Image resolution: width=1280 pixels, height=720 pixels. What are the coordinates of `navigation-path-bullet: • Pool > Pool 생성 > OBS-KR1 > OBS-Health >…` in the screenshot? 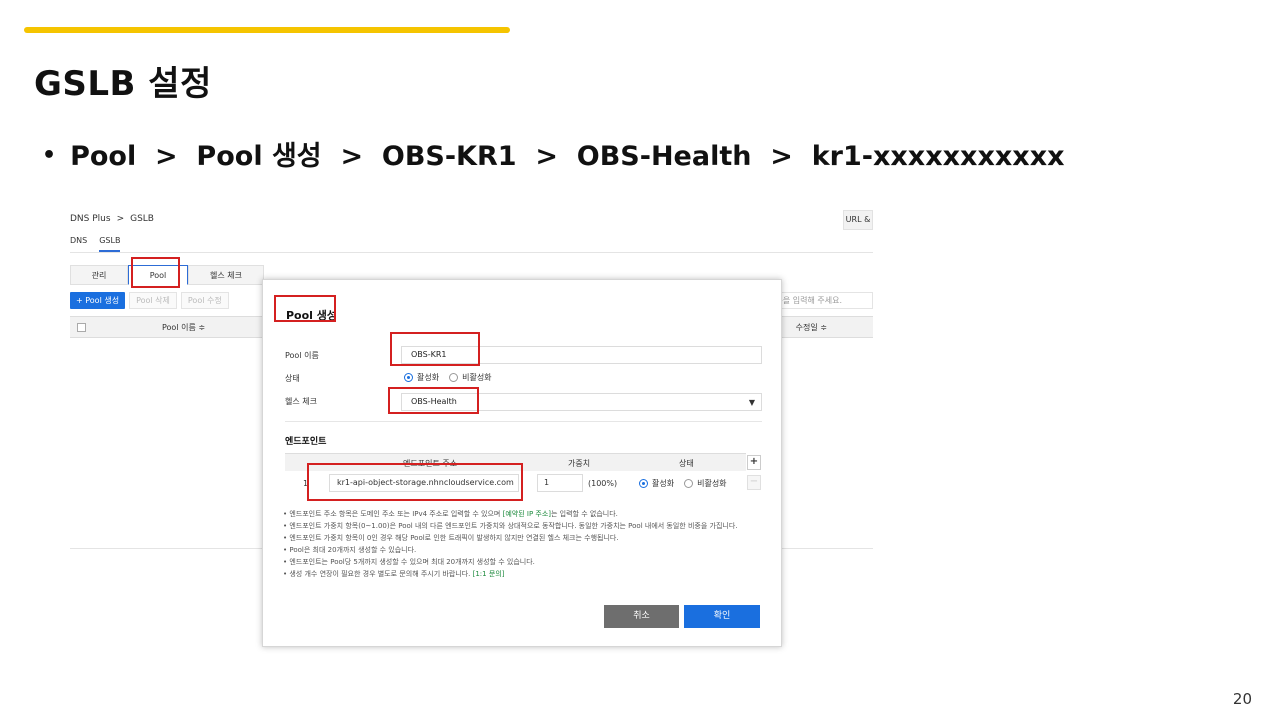 It's located at (553, 153).